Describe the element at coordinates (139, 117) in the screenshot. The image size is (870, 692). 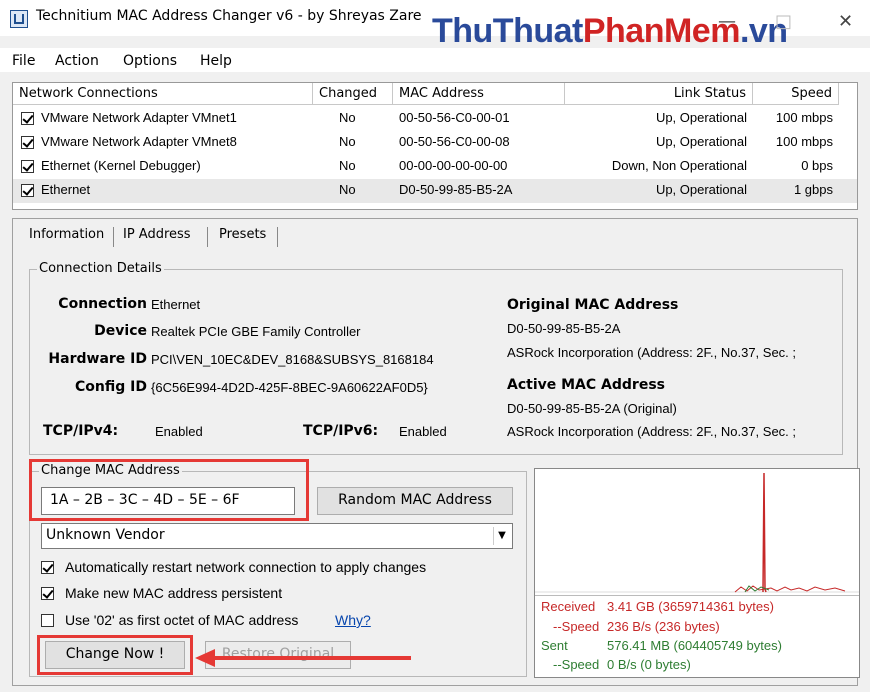
I see `row-name: VMware Network Adapter VMnet1` at that location.